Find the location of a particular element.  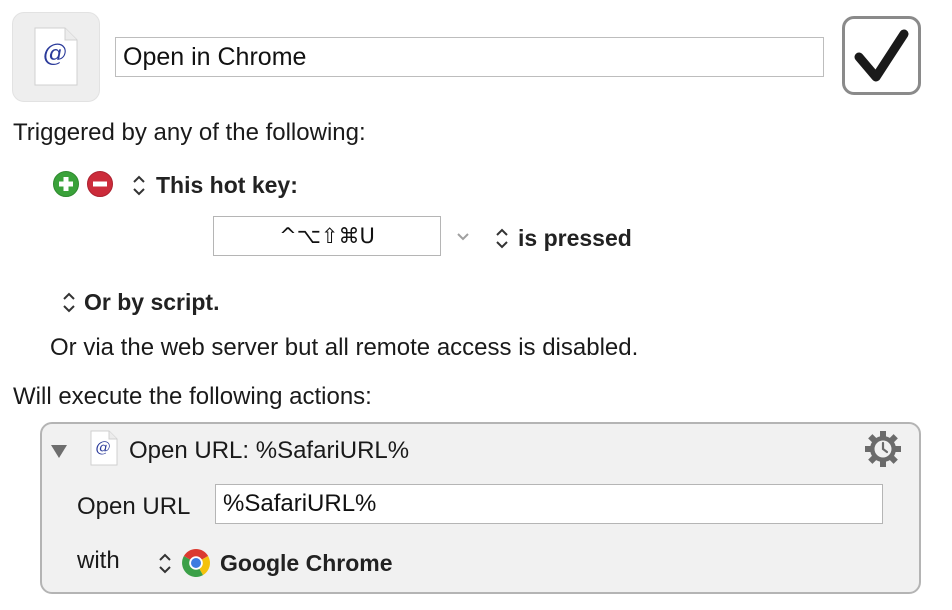

open-url-action-icon: @ is located at coordinates (104, 448).